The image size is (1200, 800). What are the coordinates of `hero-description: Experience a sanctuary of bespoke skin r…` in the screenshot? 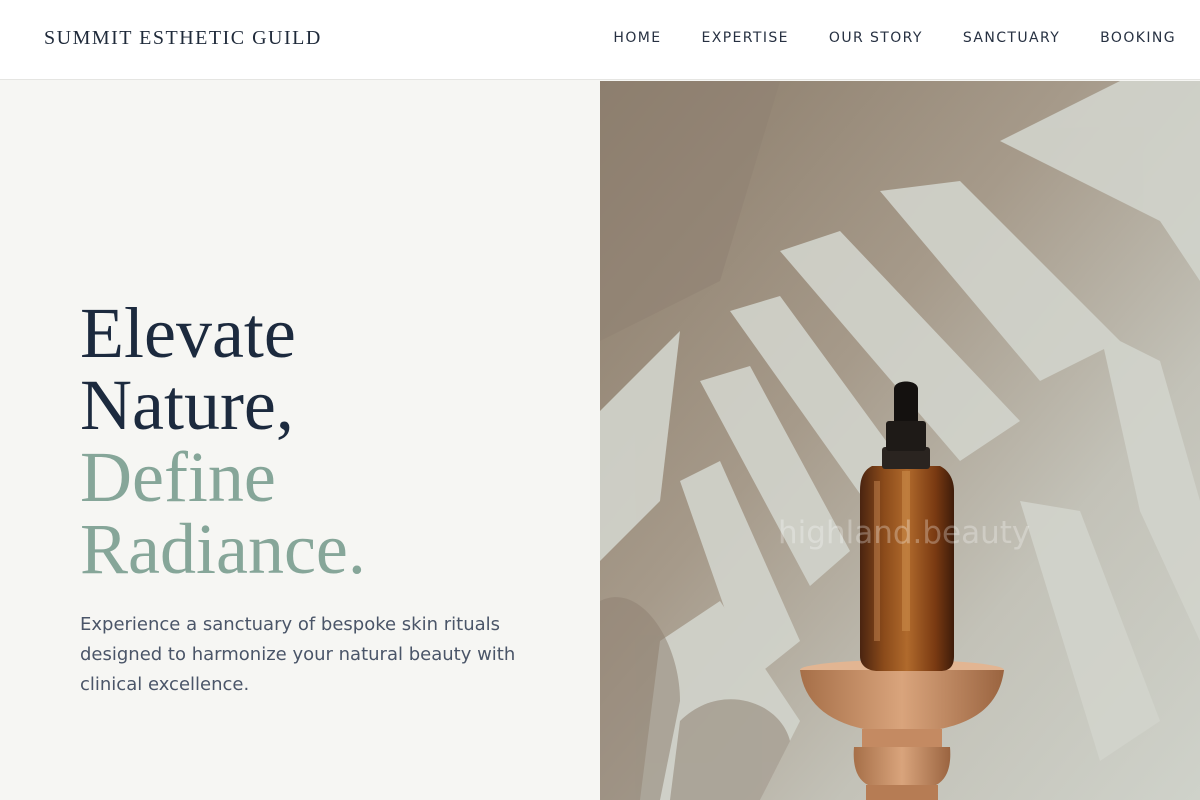 It's located at (298, 654).